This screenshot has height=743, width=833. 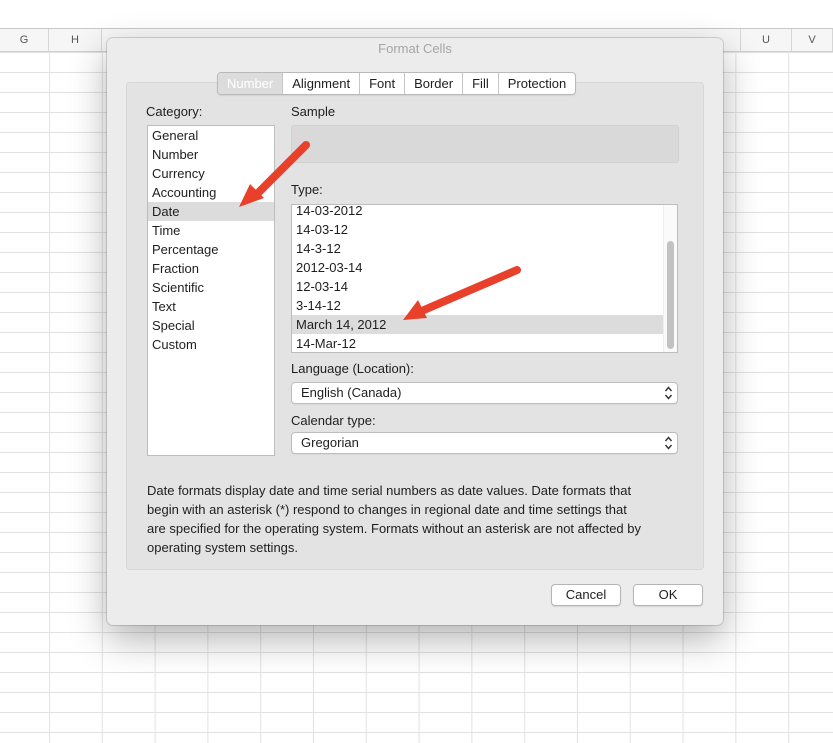 I want to click on category-item-special: Special, so click(x=211, y=325).